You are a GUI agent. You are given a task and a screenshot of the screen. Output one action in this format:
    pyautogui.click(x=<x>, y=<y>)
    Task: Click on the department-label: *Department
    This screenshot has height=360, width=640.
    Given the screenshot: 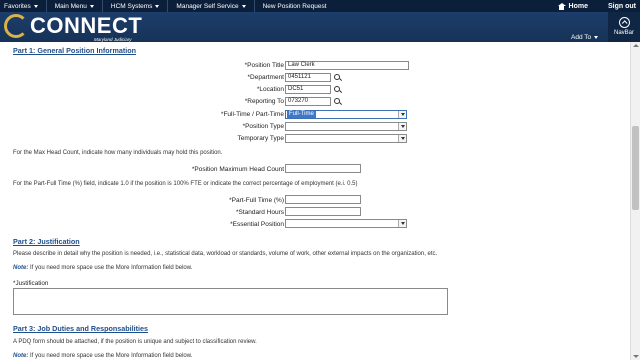 What is the action you would take?
    pyautogui.click(x=266, y=77)
    